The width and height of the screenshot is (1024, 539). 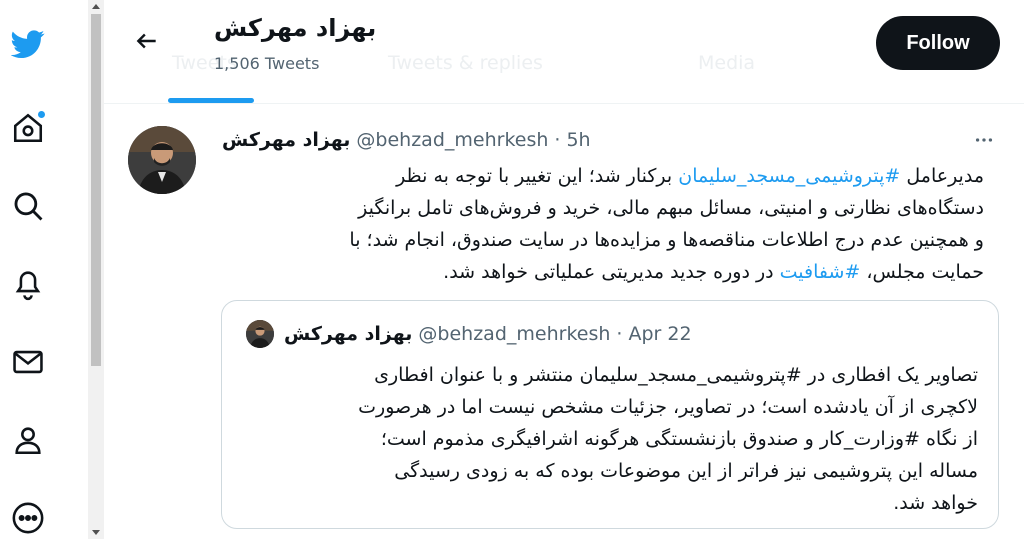 I want to click on text-segment: مدیرعامل, so click(x=942, y=176).